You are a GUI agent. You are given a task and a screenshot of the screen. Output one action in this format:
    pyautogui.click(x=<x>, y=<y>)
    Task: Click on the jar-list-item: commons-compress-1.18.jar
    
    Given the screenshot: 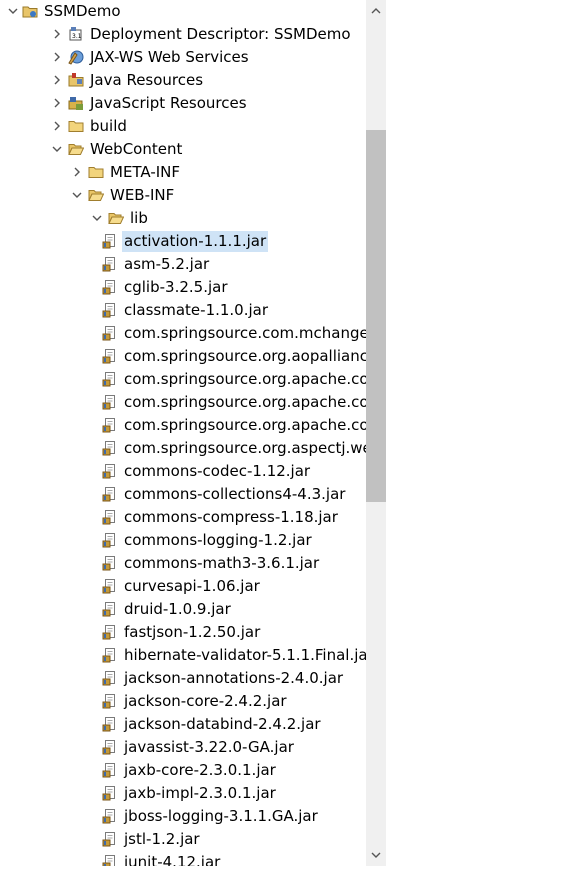 What is the action you would take?
    pyautogui.click(x=183, y=517)
    